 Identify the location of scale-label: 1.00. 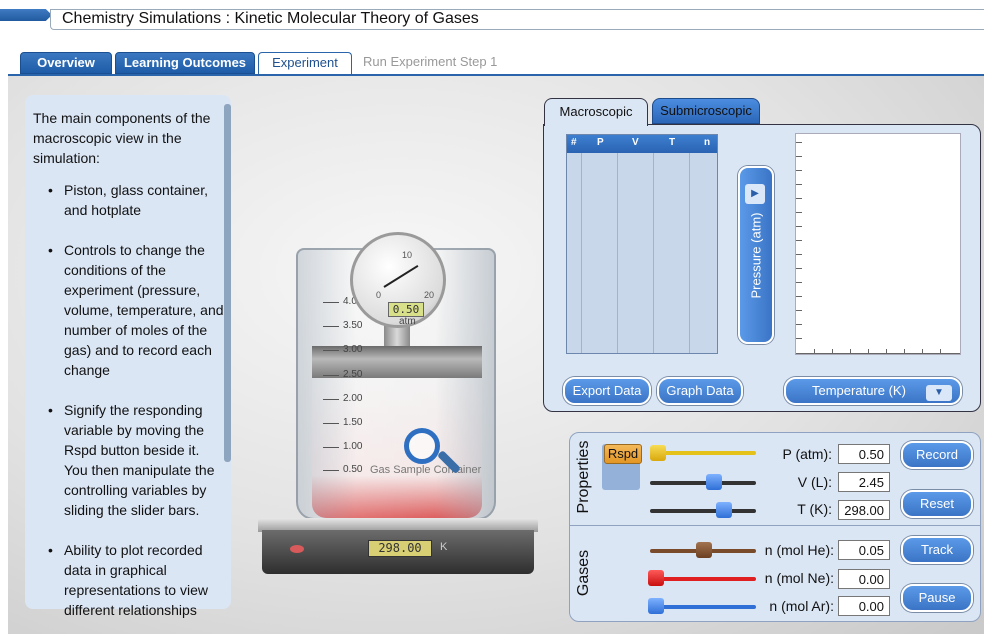
(353, 446).